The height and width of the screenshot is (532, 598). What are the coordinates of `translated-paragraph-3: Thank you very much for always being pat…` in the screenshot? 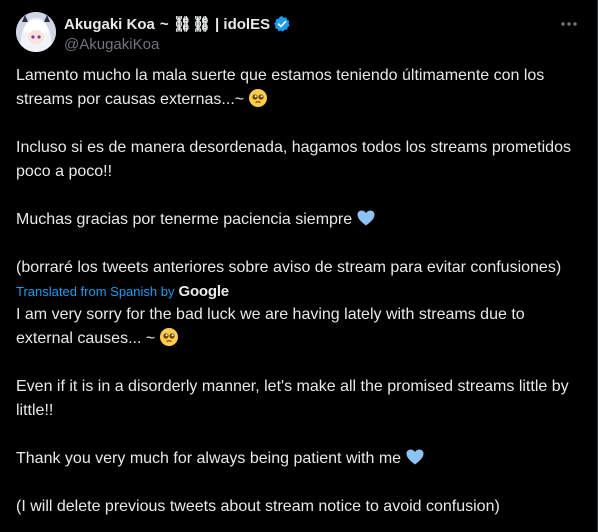 It's located at (299, 459).